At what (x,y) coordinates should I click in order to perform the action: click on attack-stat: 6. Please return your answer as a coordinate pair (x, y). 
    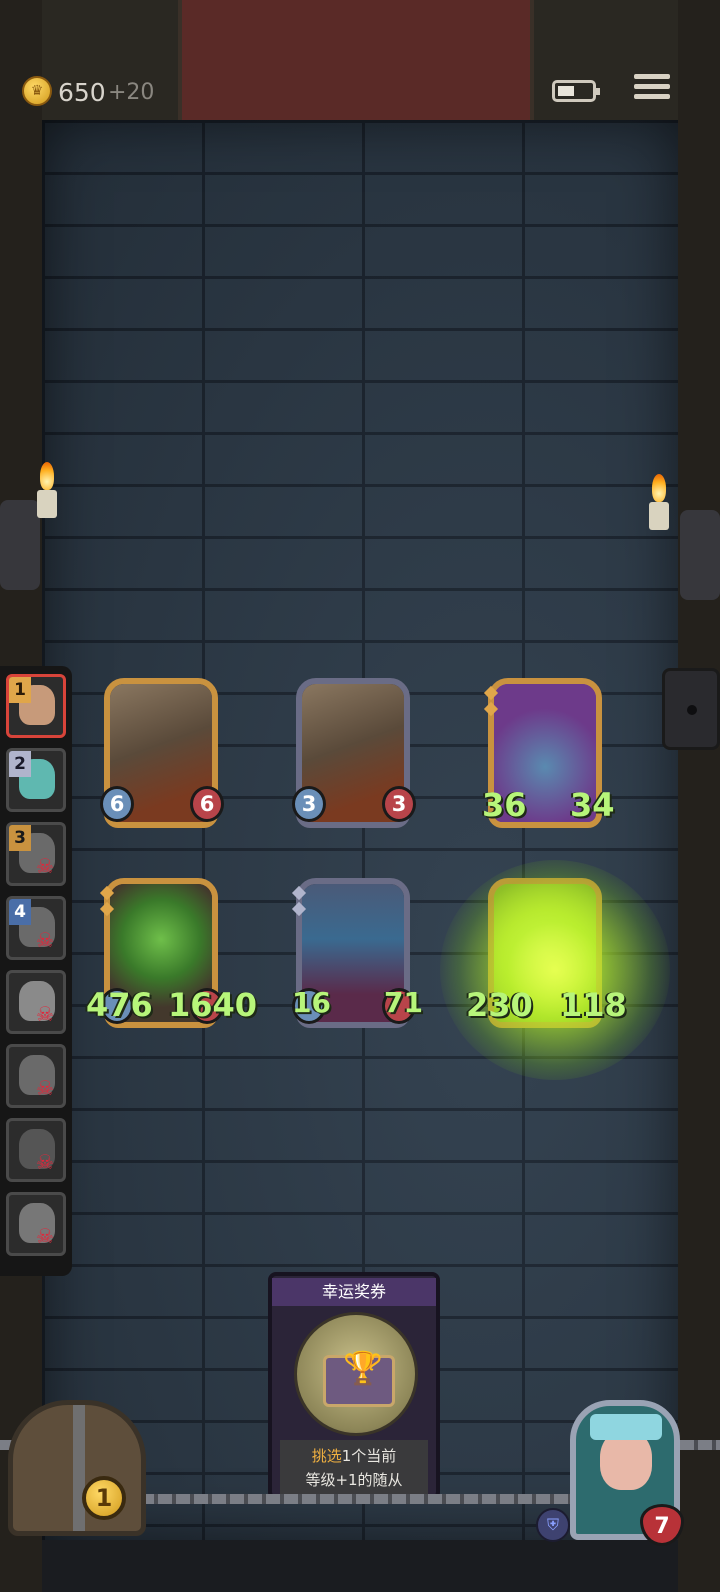
    Looking at the image, I should click on (117, 804).